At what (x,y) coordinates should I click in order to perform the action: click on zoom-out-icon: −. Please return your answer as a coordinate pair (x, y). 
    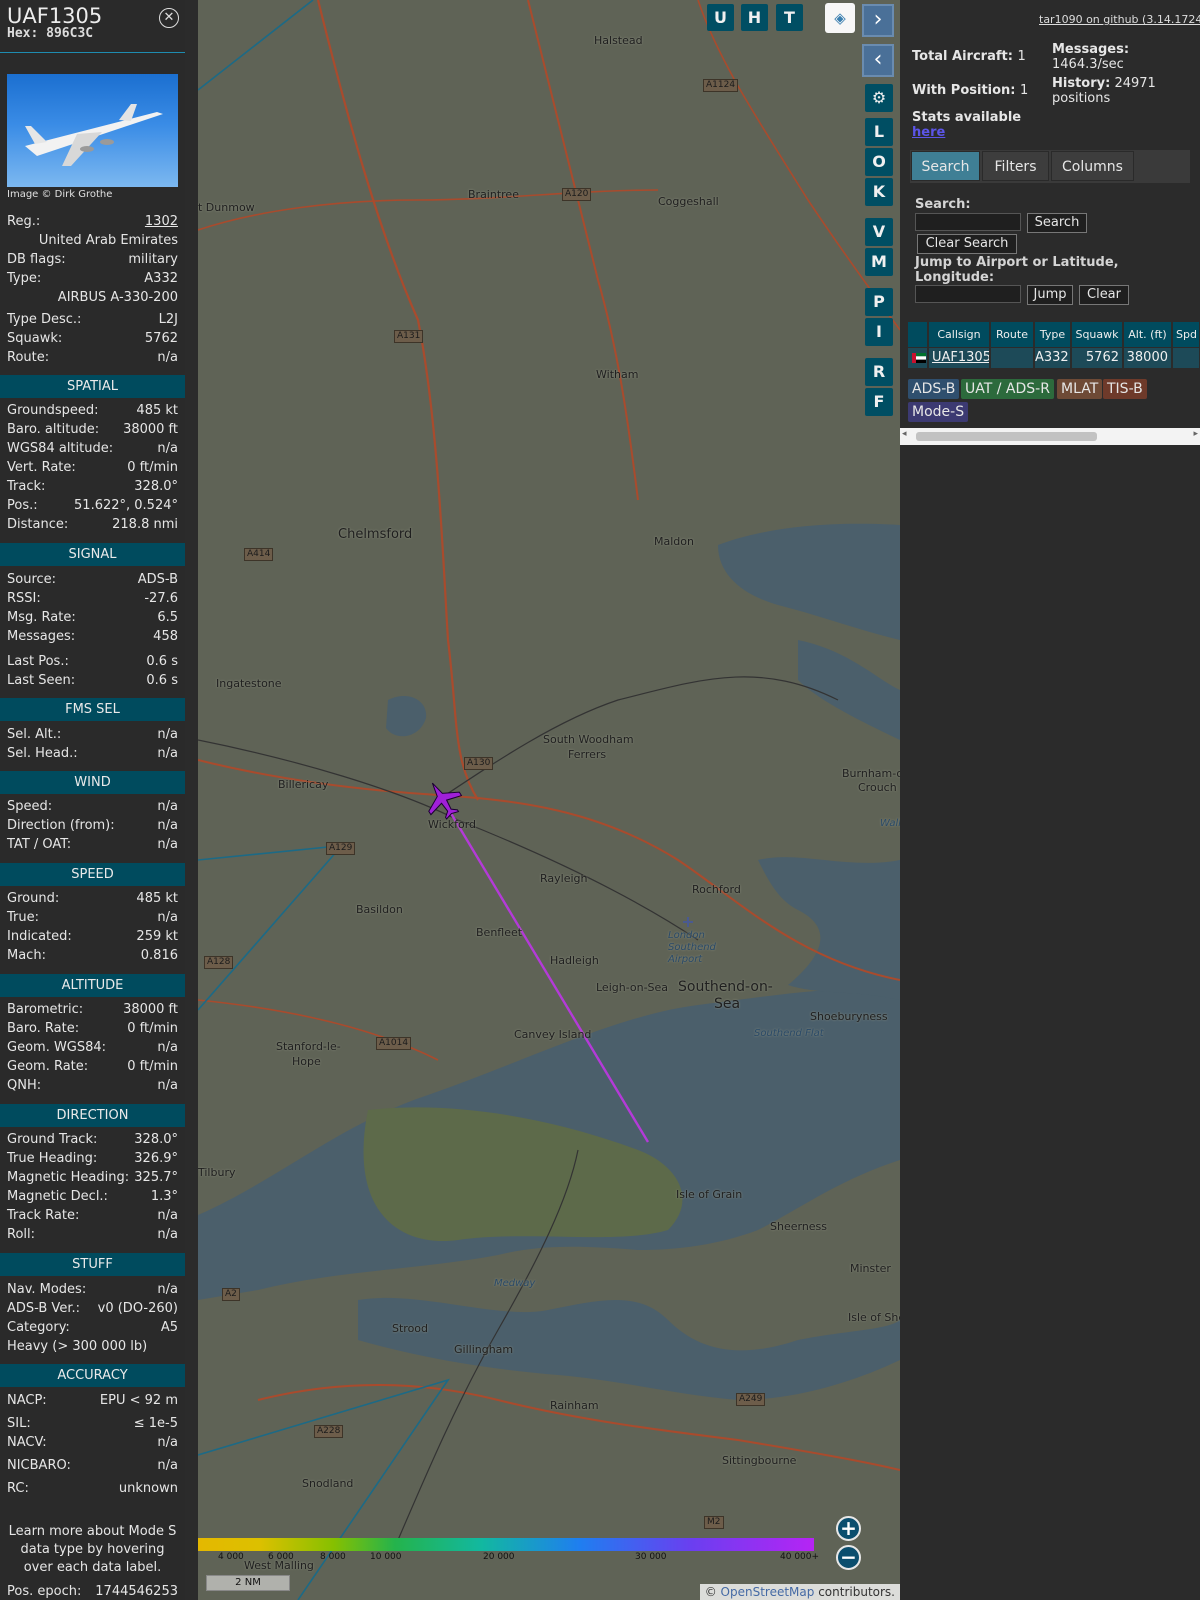
    Looking at the image, I should click on (848, 1557).